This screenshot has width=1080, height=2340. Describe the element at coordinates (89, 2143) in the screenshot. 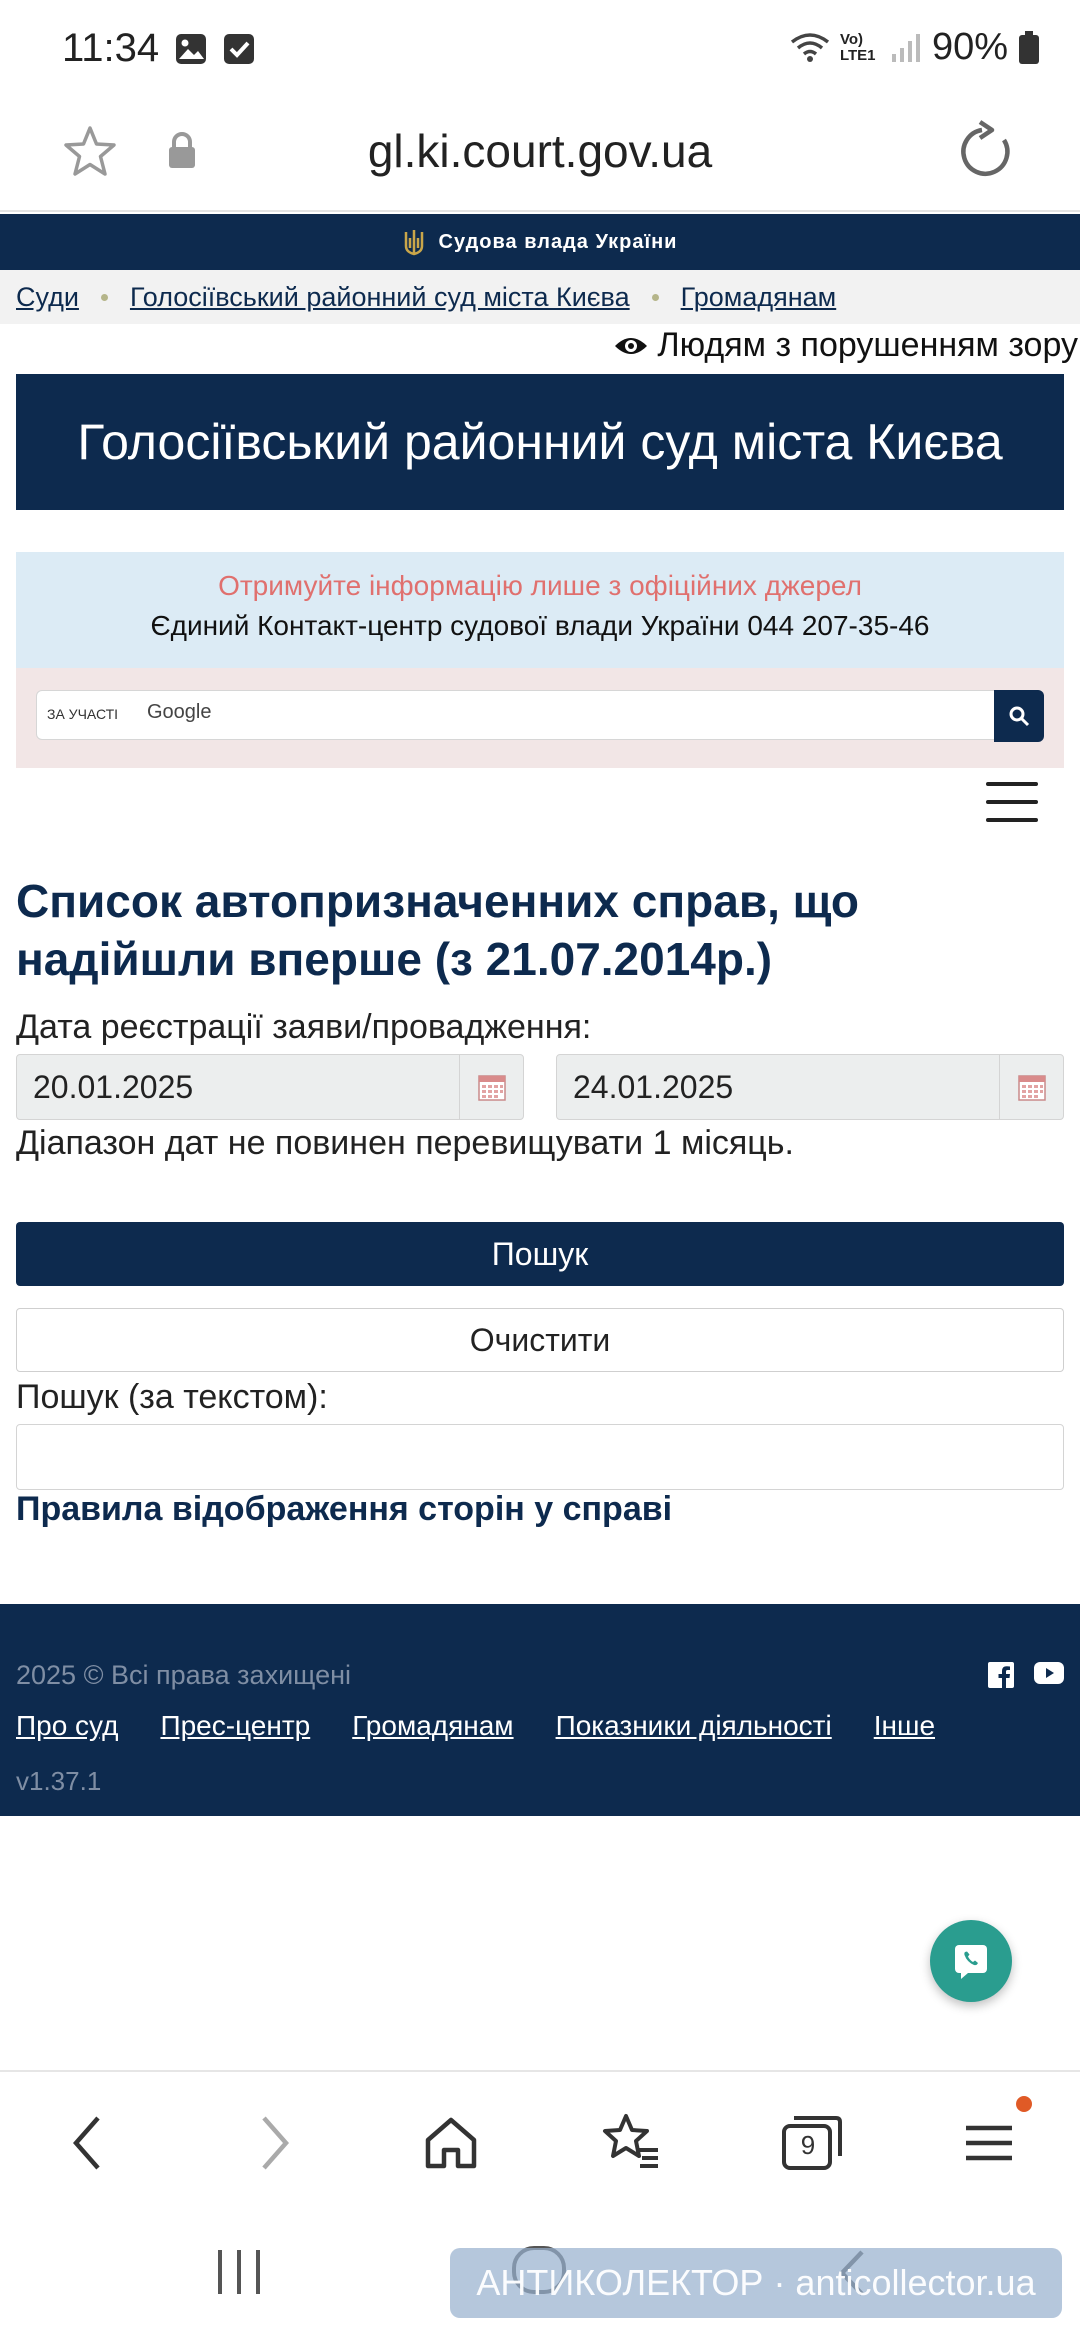

I see `back-arrow-icon` at that location.